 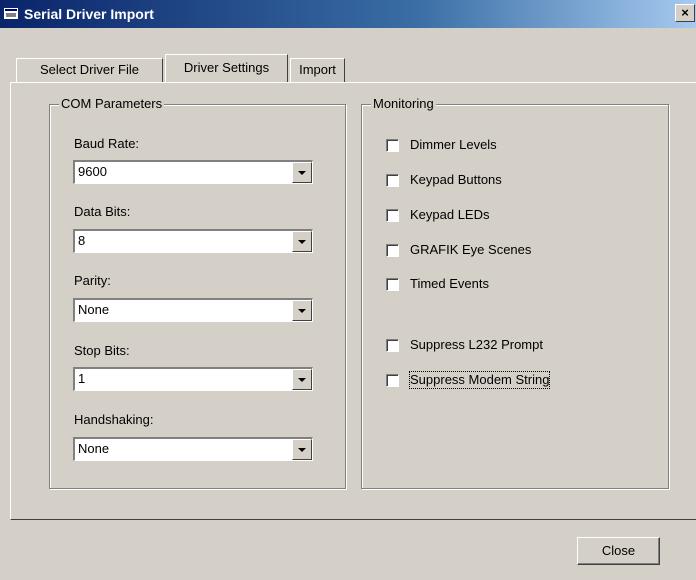 What do you see at coordinates (392, 284) in the screenshot?
I see `timed-events-checkbox` at bounding box center [392, 284].